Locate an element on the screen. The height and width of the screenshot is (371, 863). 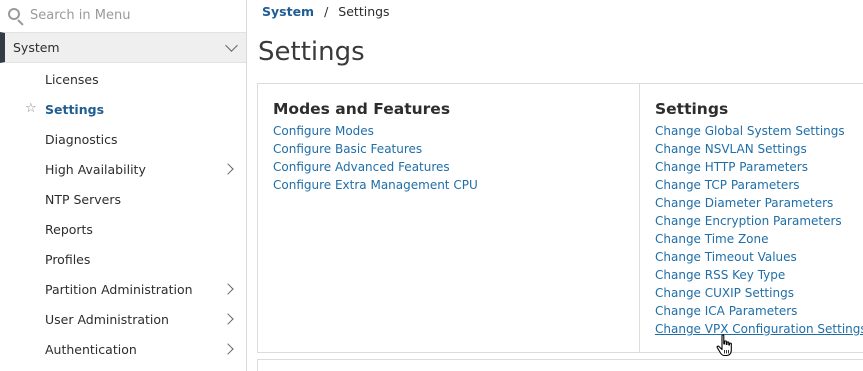
sidebar-item-user-administration: User Administration is located at coordinates (123, 319).